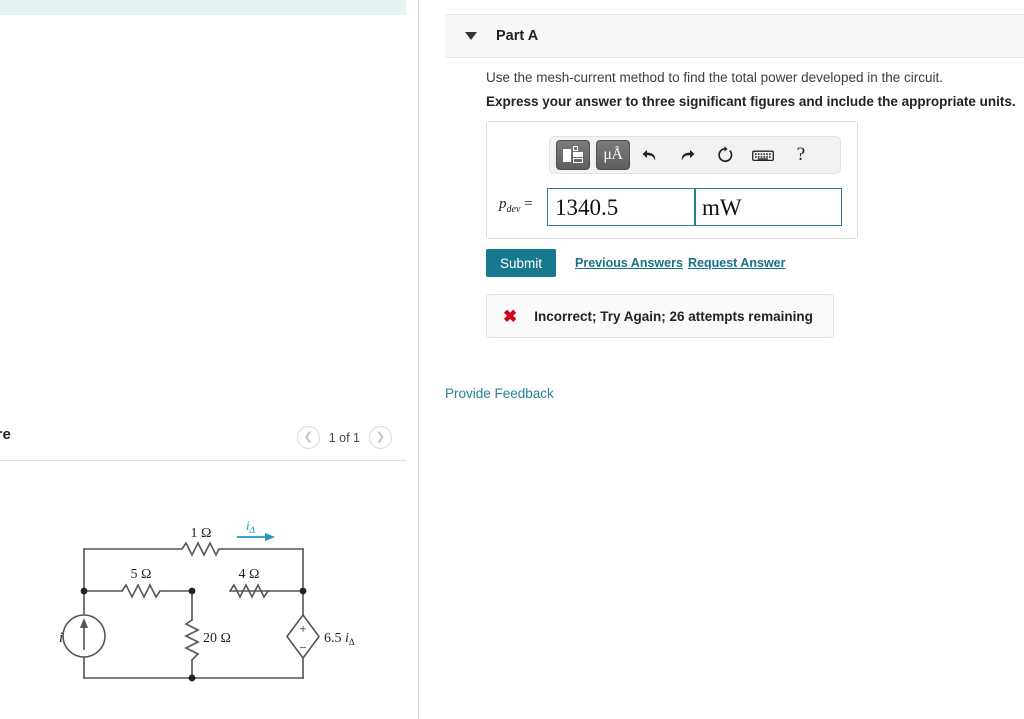 This screenshot has width=1024, height=719. What do you see at coordinates (471, 36) in the screenshot?
I see `caret-down-icon` at bounding box center [471, 36].